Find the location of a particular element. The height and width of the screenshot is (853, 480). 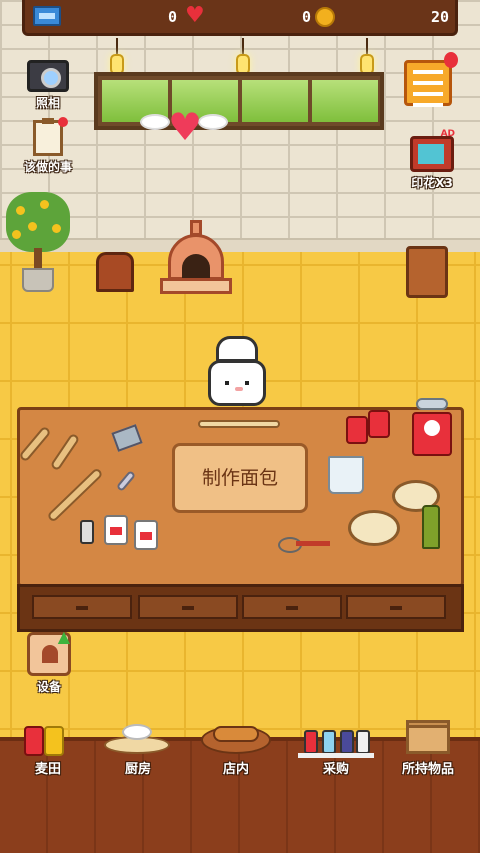

kitchen-scale-icon is located at coordinates (432, 427).